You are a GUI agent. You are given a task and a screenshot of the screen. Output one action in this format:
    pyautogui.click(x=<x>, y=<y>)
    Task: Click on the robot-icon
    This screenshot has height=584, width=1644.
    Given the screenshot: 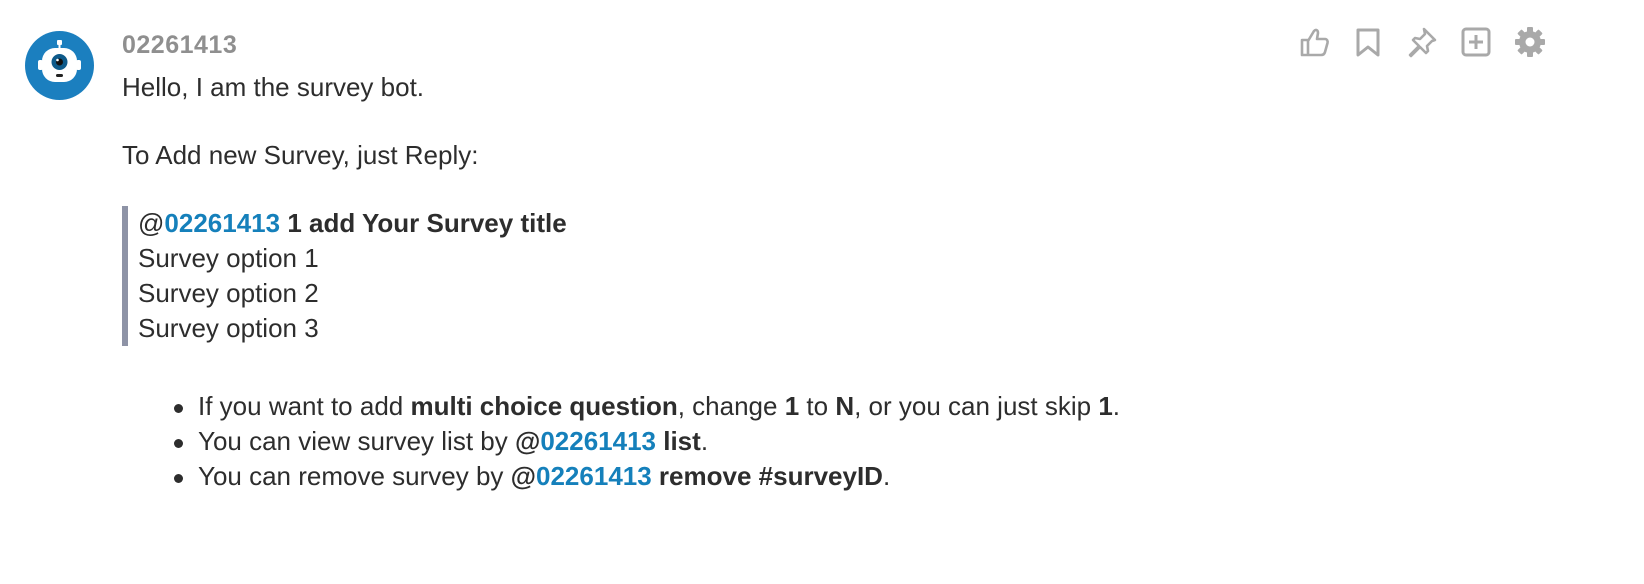 What is the action you would take?
    pyautogui.click(x=59, y=61)
    